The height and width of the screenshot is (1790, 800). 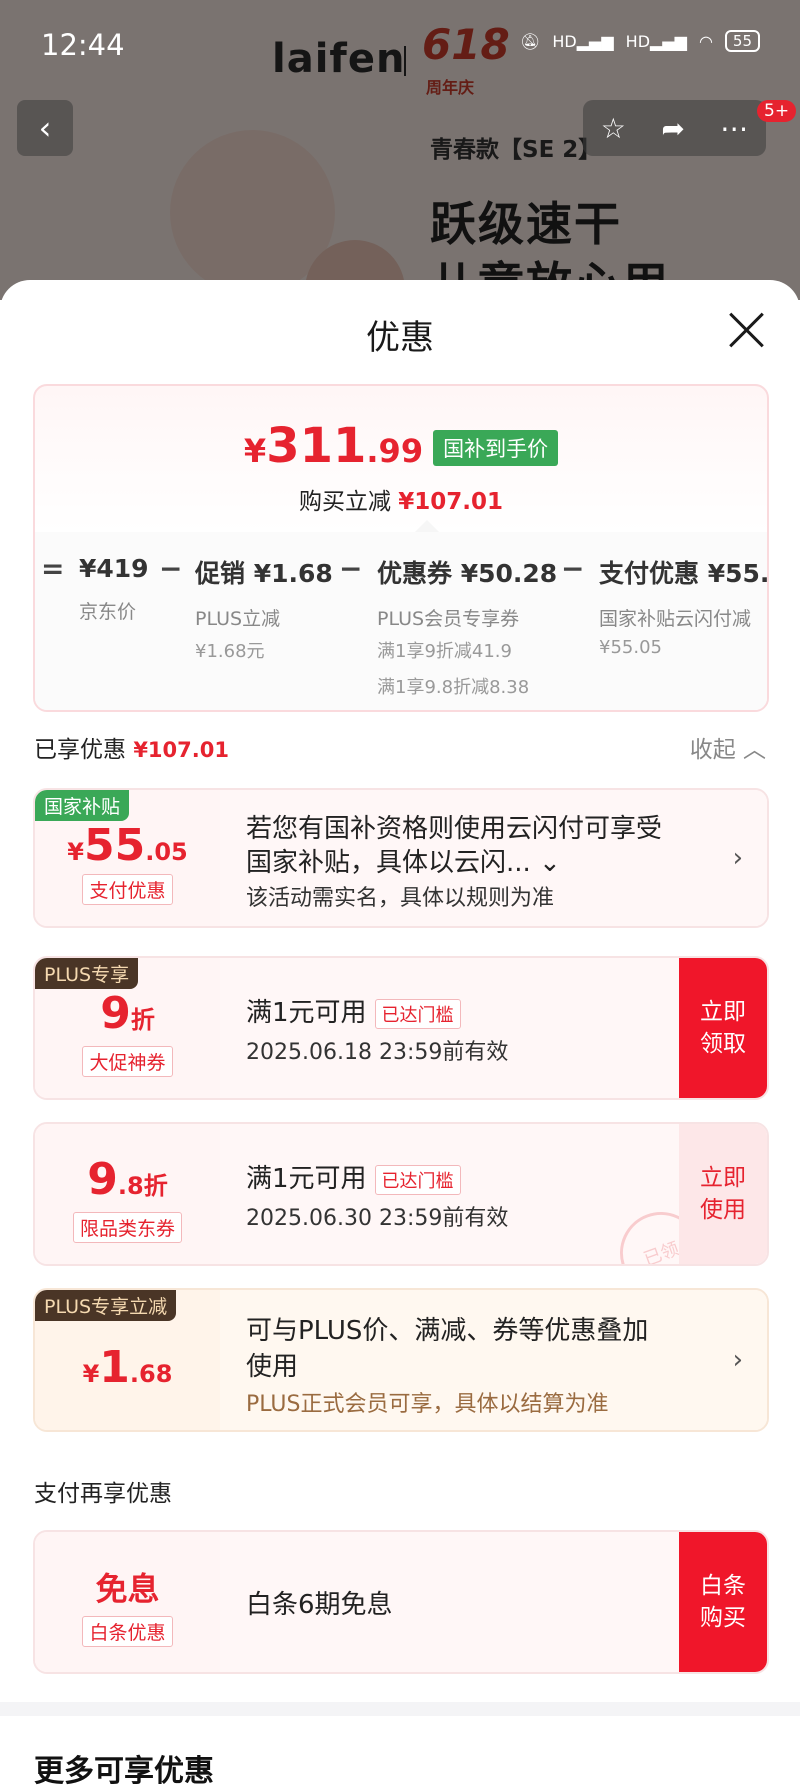 What do you see at coordinates (734, 128) in the screenshot?
I see `more-icon: ⋯` at bounding box center [734, 128].